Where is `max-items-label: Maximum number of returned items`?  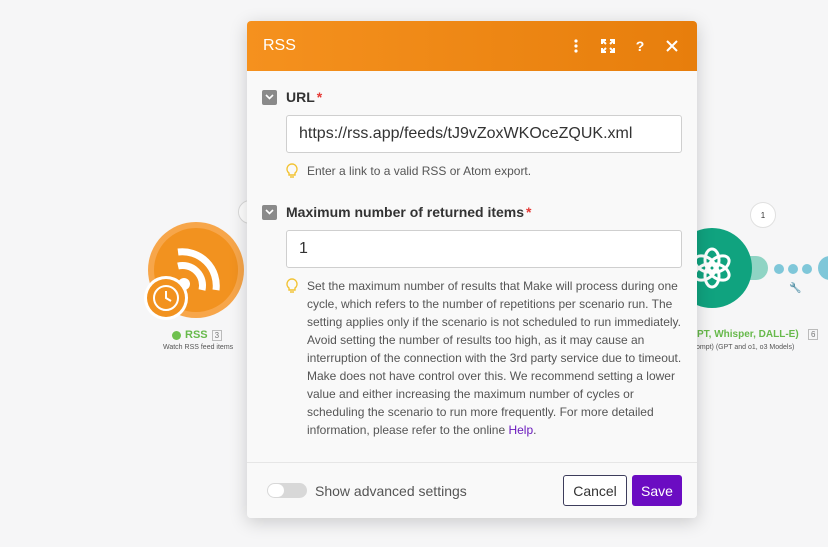 max-items-label: Maximum number of returned items is located at coordinates (405, 212).